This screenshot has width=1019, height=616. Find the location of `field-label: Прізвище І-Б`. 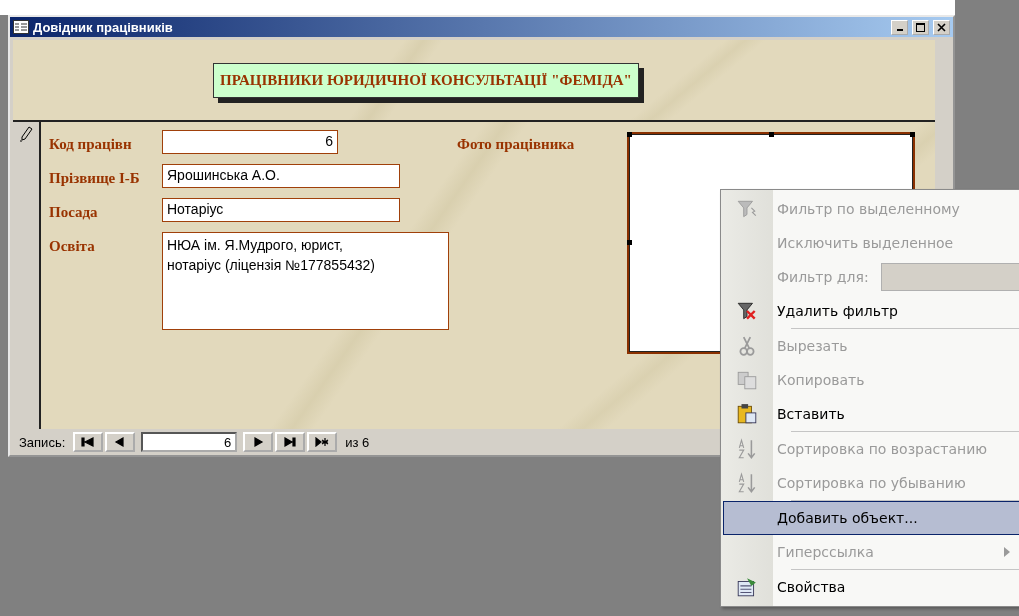

field-label: Прізвище І-Б is located at coordinates (95, 178).